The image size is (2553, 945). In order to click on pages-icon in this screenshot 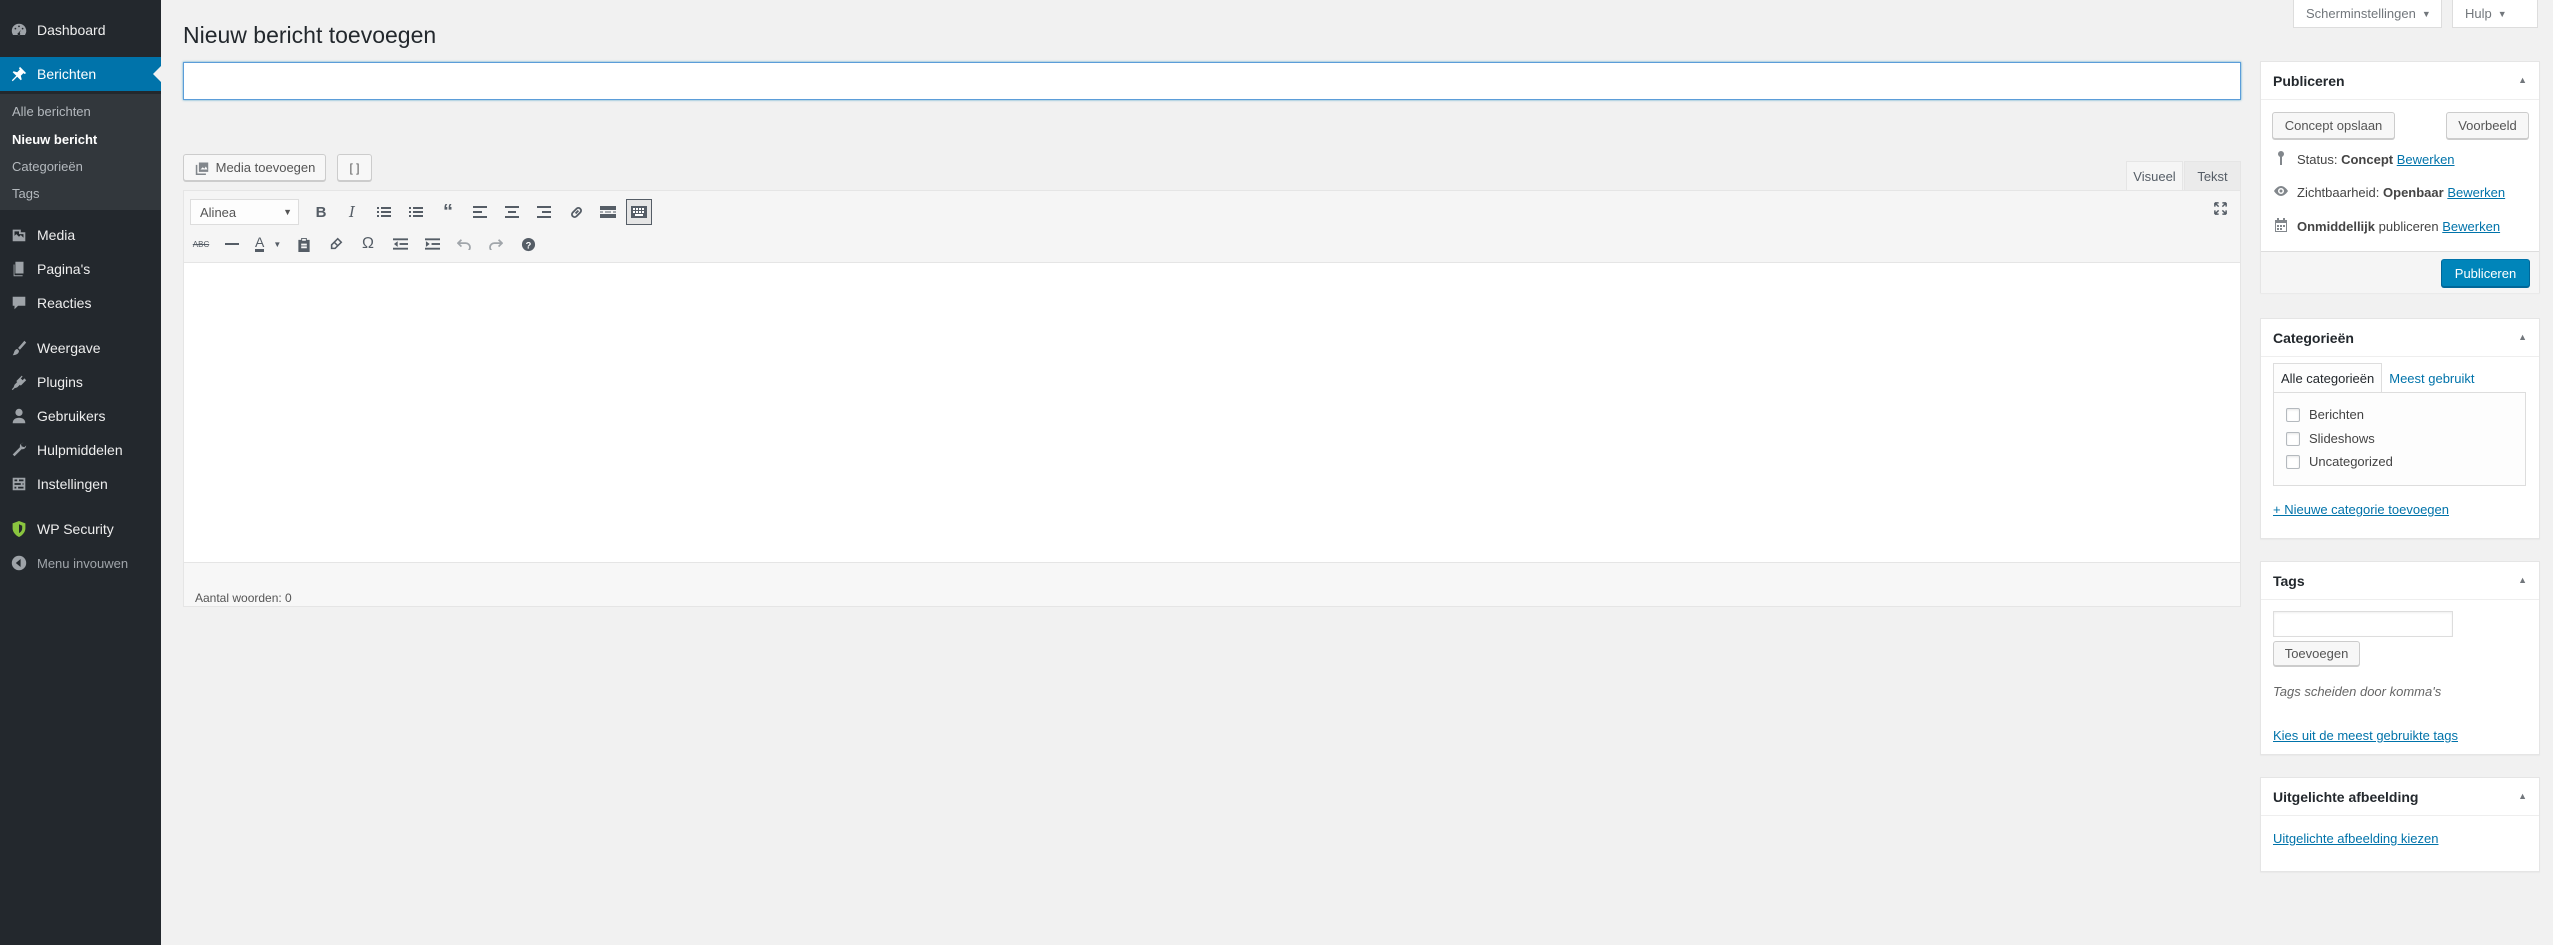, I will do `click(19, 269)`.